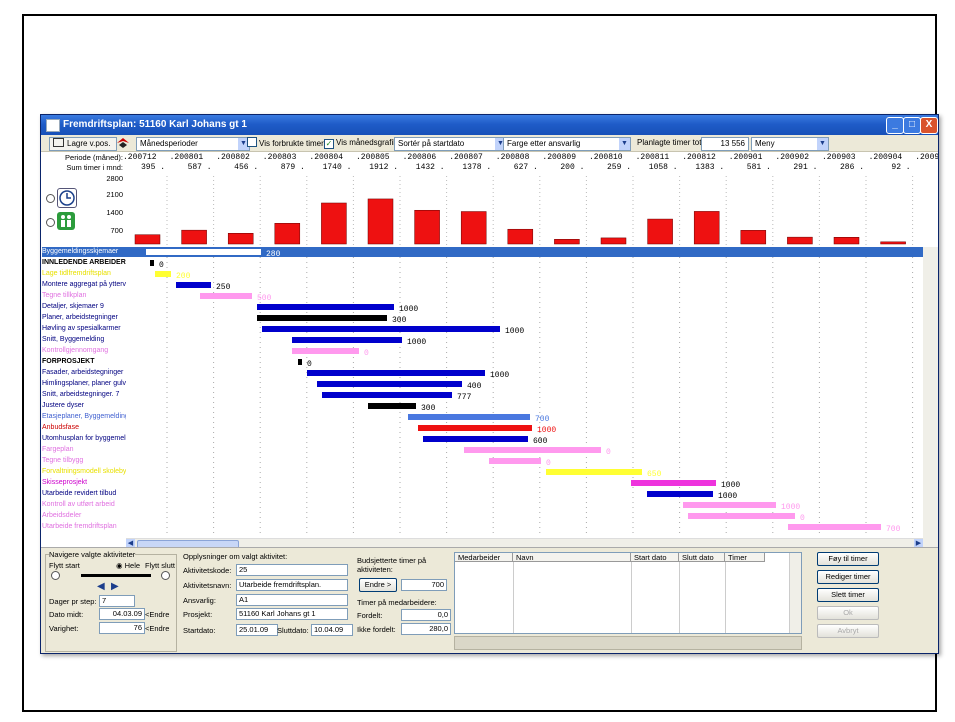 Image resolution: width=955 pixels, height=722 pixels. Describe the element at coordinates (84, 318) in the screenshot. I see `task-row: Planer, arbeidstegninger` at that location.